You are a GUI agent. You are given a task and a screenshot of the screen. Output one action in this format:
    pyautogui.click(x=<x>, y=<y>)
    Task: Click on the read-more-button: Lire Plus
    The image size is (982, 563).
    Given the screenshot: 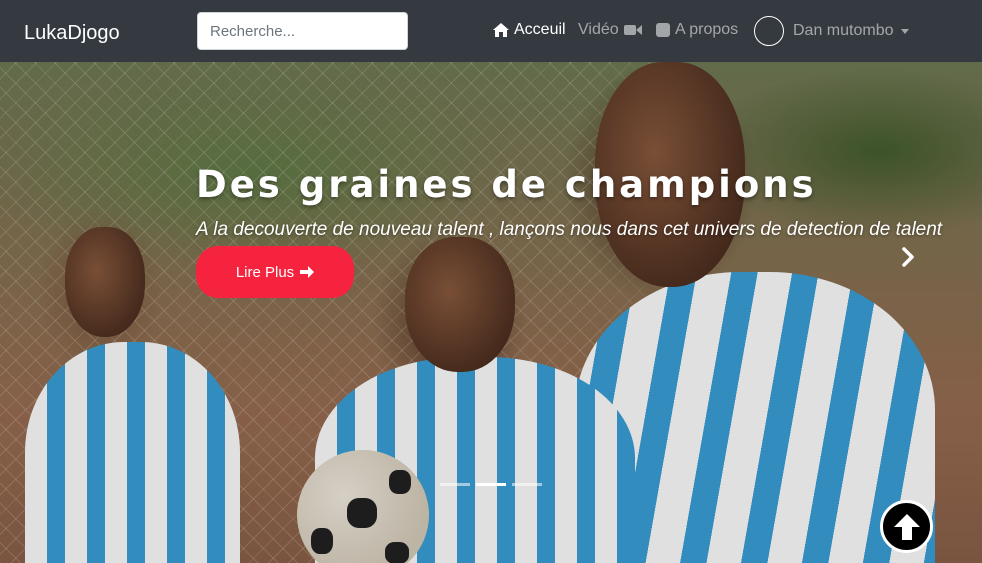 What is the action you would take?
    pyautogui.click(x=275, y=272)
    